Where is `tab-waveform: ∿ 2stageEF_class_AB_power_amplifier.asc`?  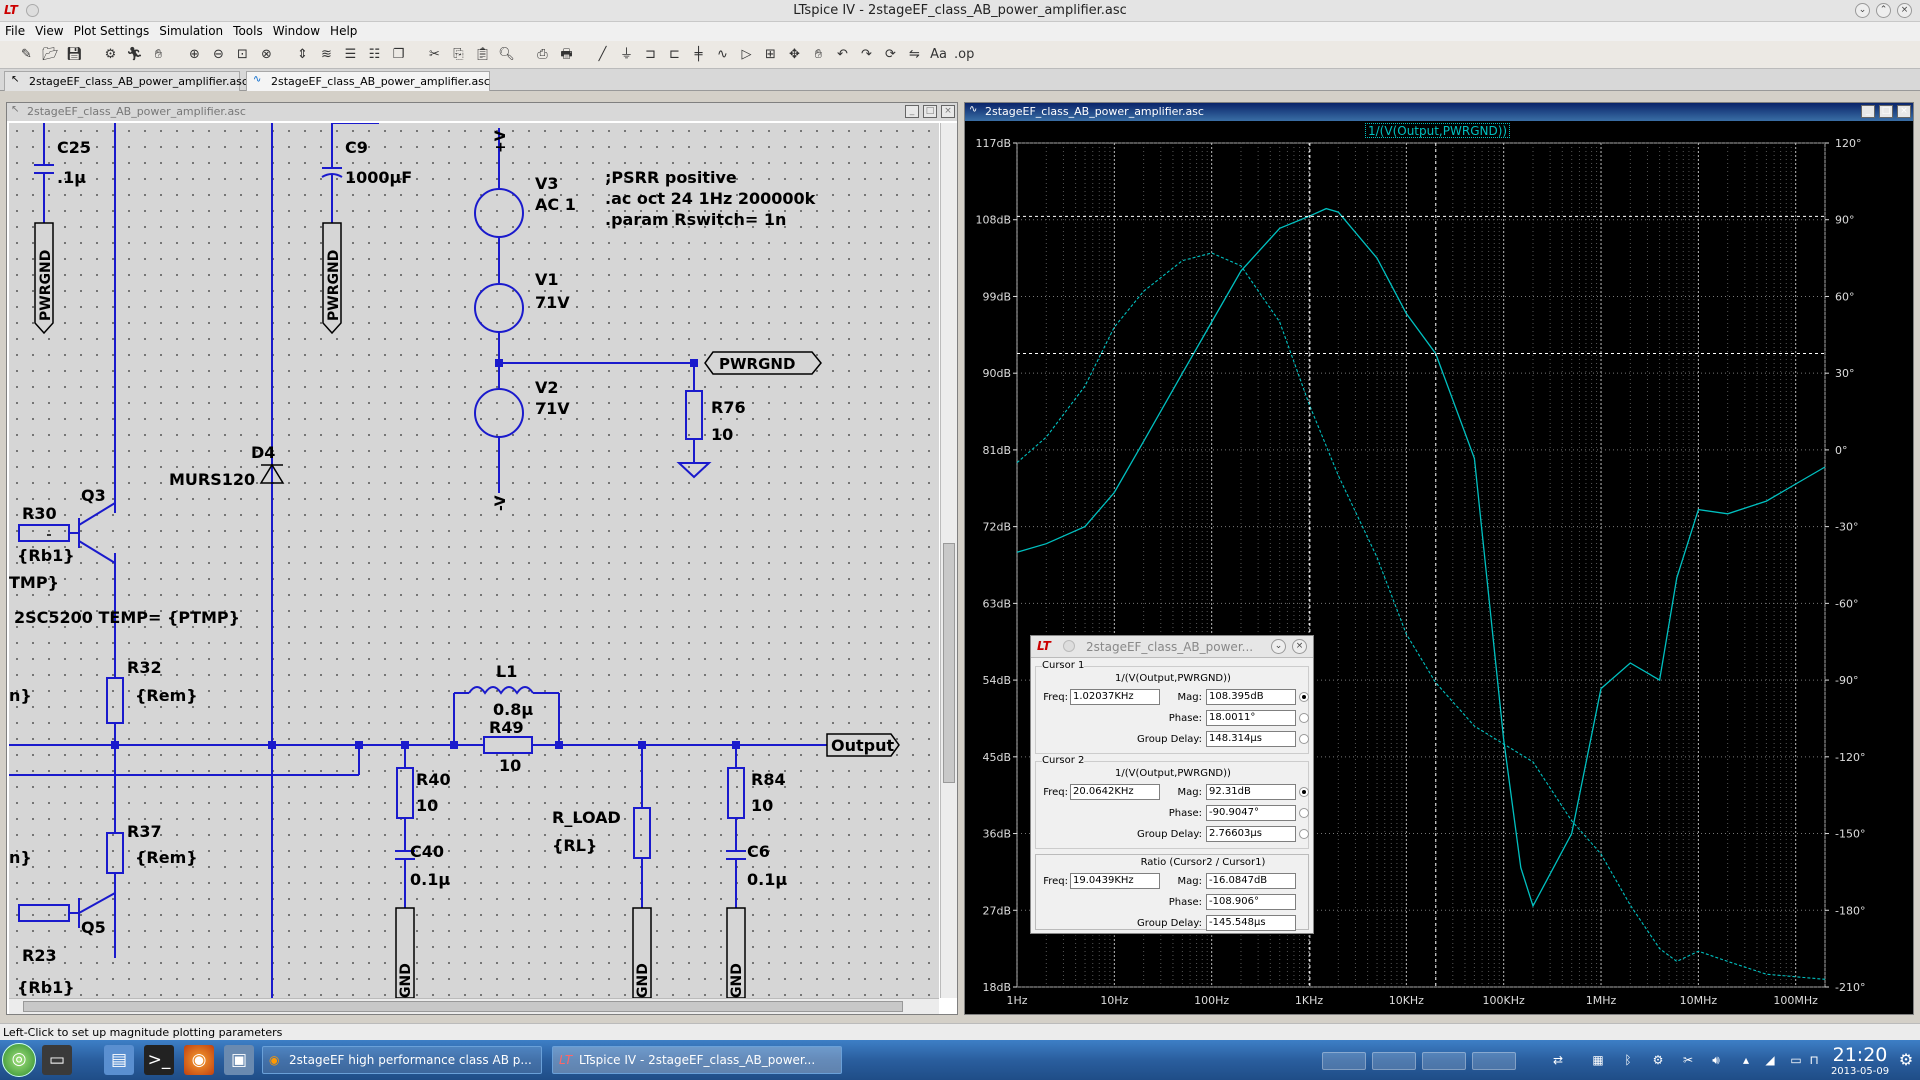
tab-waveform: ∿ 2stageEF_class_AB_power_amplifier.asc is located at coordinates (368, 81).